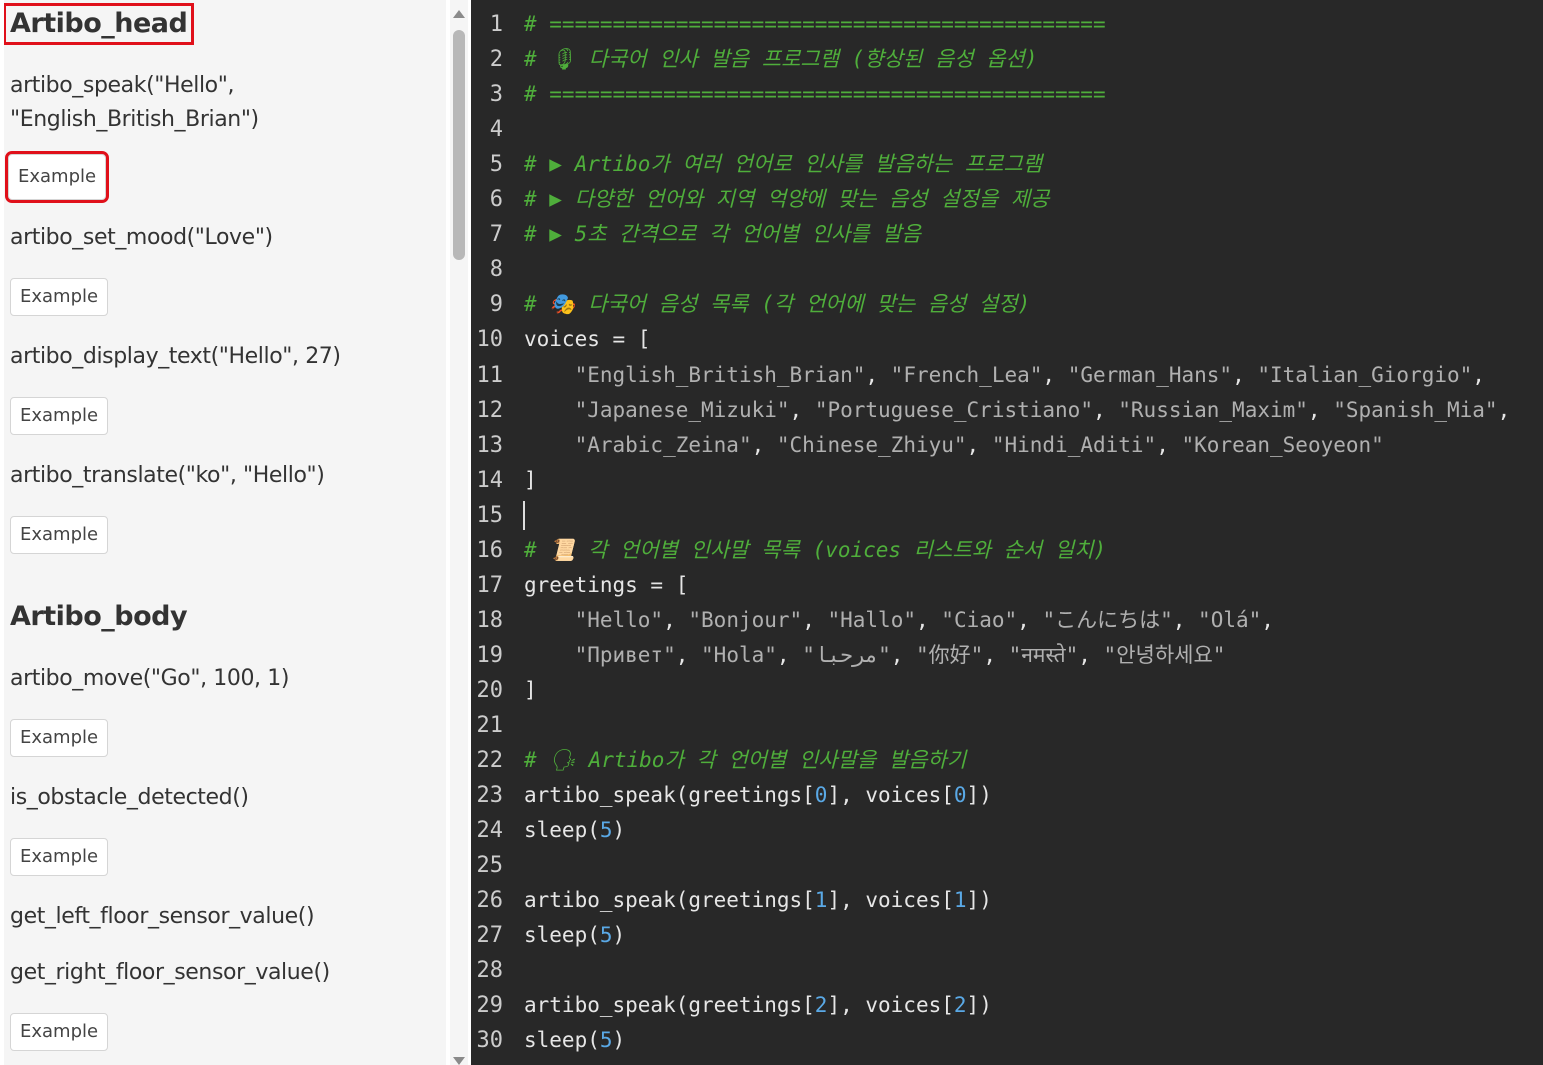 Image resolution: width=1543 pixels, height=1065 pixels. I want to click on code-line: 14], so click(1007, 480).